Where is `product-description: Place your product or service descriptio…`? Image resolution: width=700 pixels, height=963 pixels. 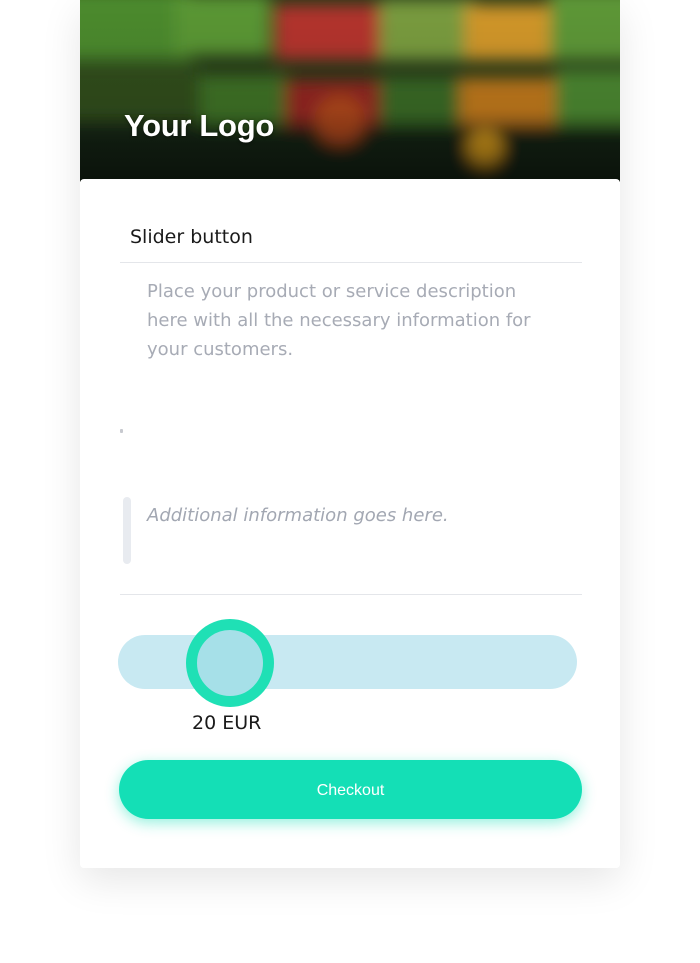 product-description: Place your product or service descriptio… is located at coordinates (339, 320).